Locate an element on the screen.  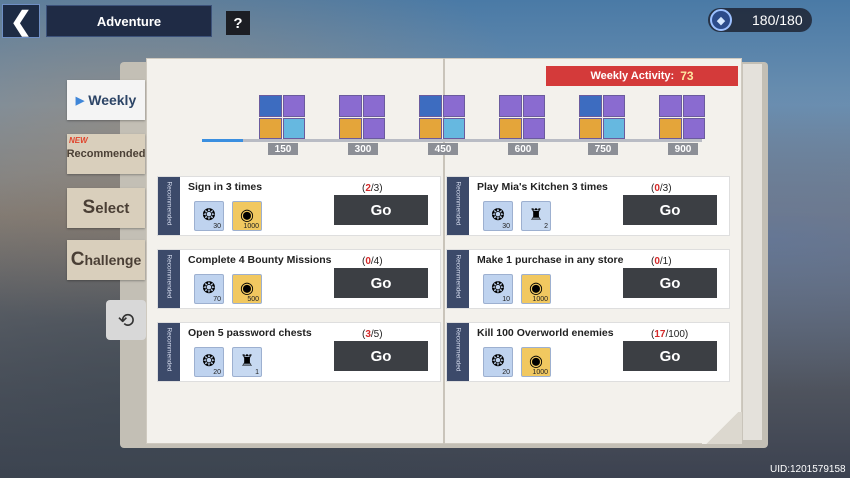
help-button: ? is located at coordinates (238, 23).